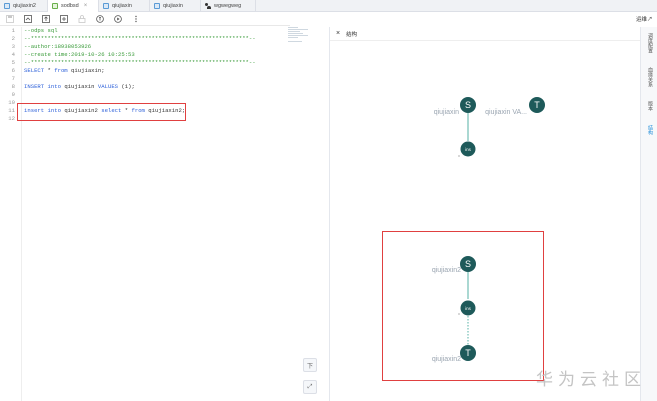  I want to click on right-side-rail: 调度配置 血缘关系 版本 结构, so click(648, 214).